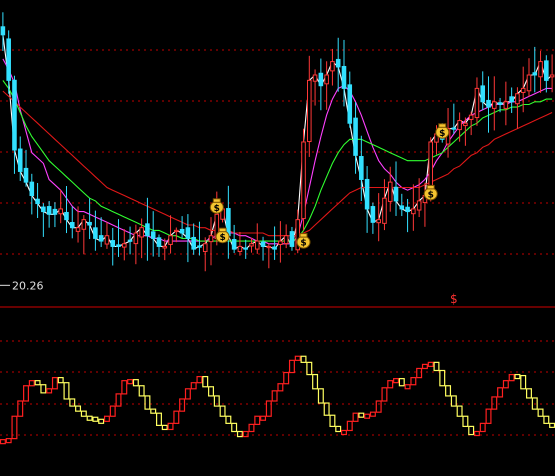  Describe the element at coordinates (28, 285) in the screenshot. I see `low-price-label: 20.26` at that location.